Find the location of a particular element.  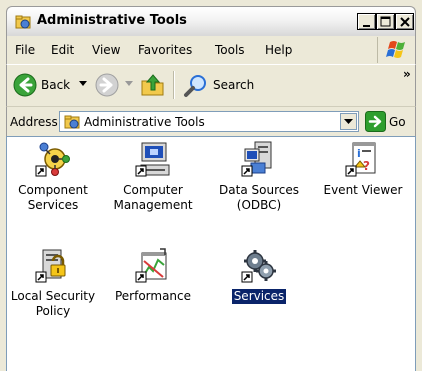

item-computer-management: Computer Management is located at coordinates (153, 177).